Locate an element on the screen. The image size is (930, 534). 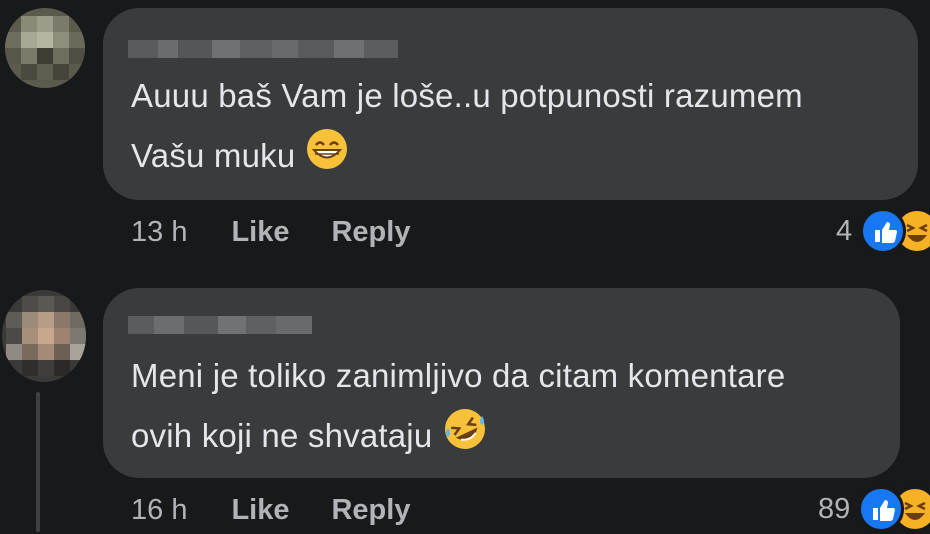
grinning-face-emoji-icon is located at coordinates (327, 158).